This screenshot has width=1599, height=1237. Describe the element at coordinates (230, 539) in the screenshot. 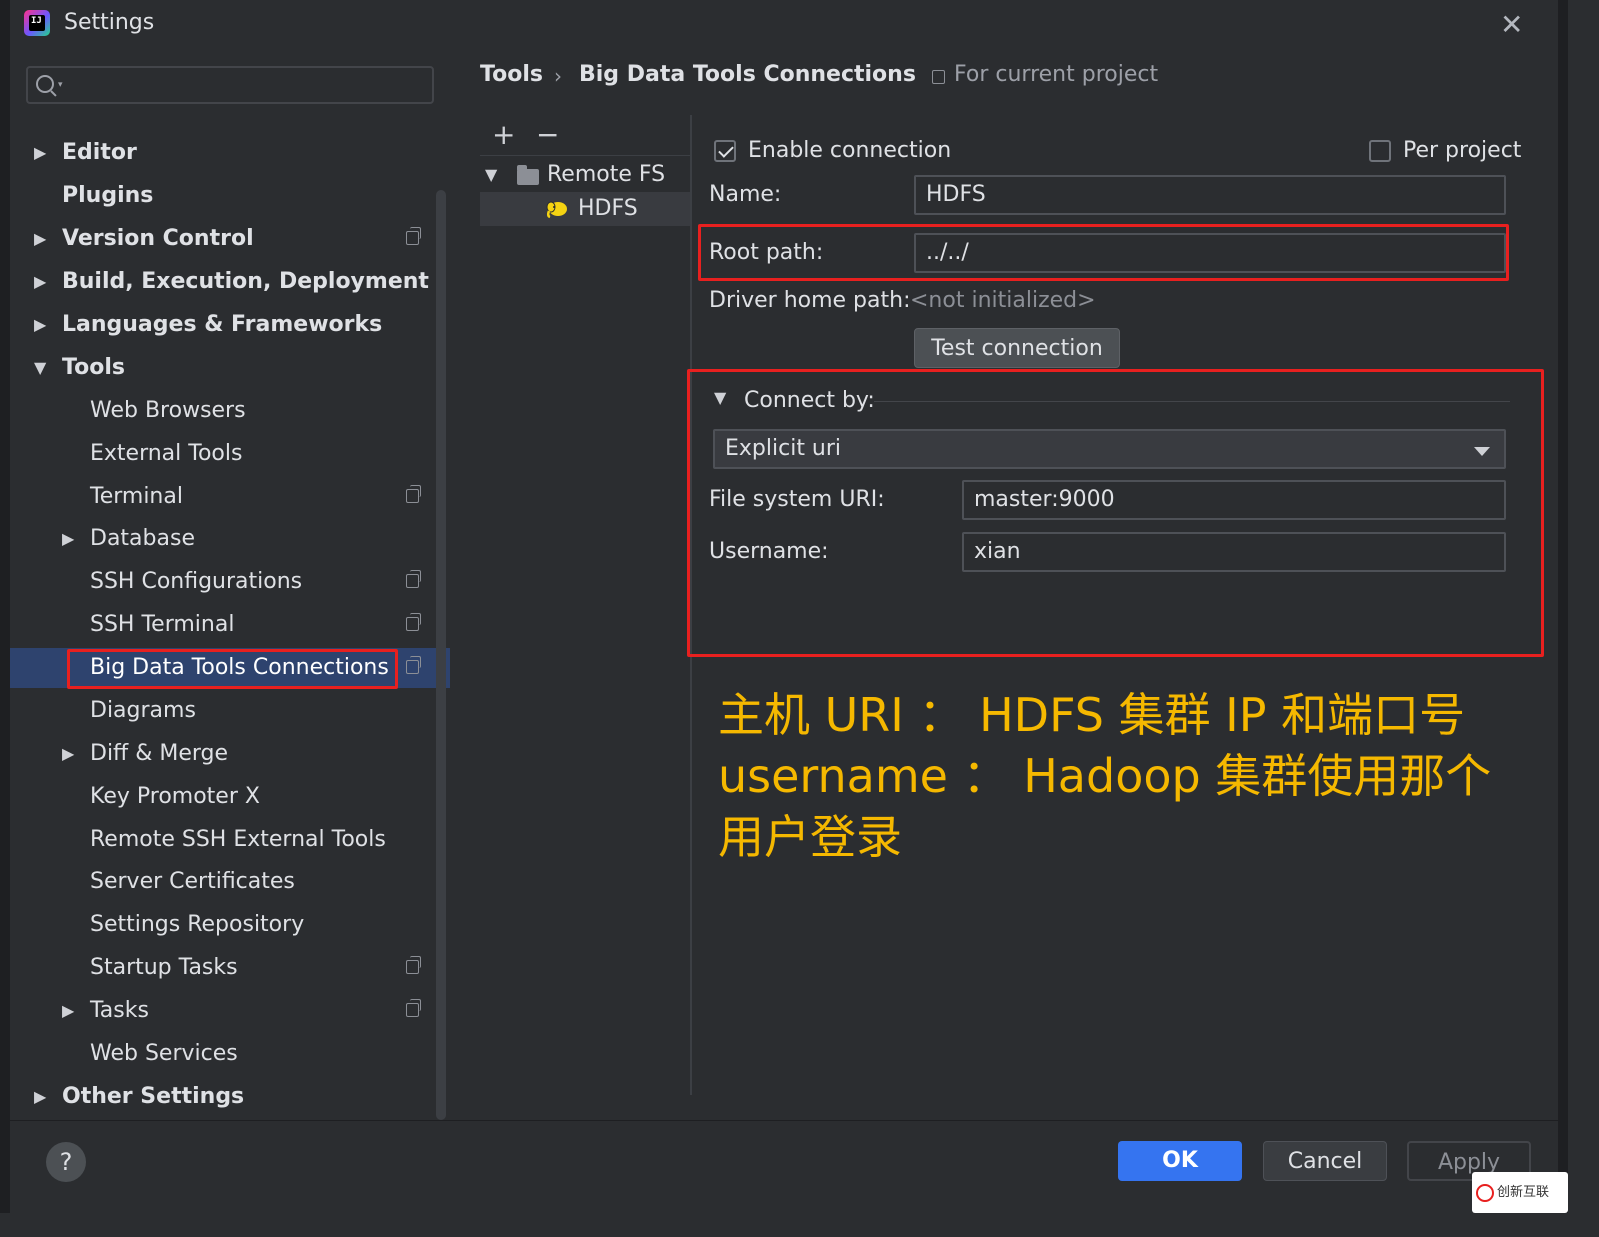

I see `sidebar-item-database: ▶ Database` at that location.